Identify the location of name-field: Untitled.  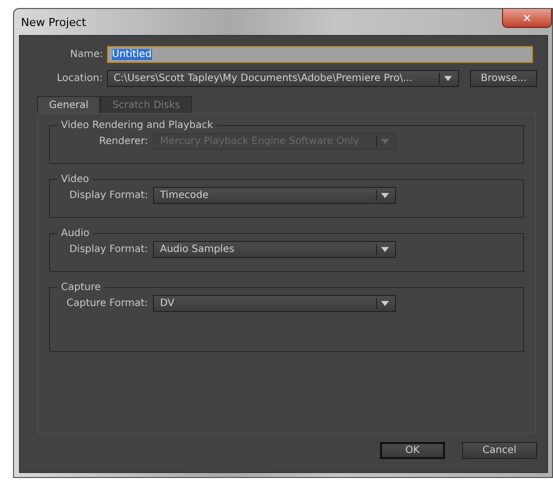
(320, 54).